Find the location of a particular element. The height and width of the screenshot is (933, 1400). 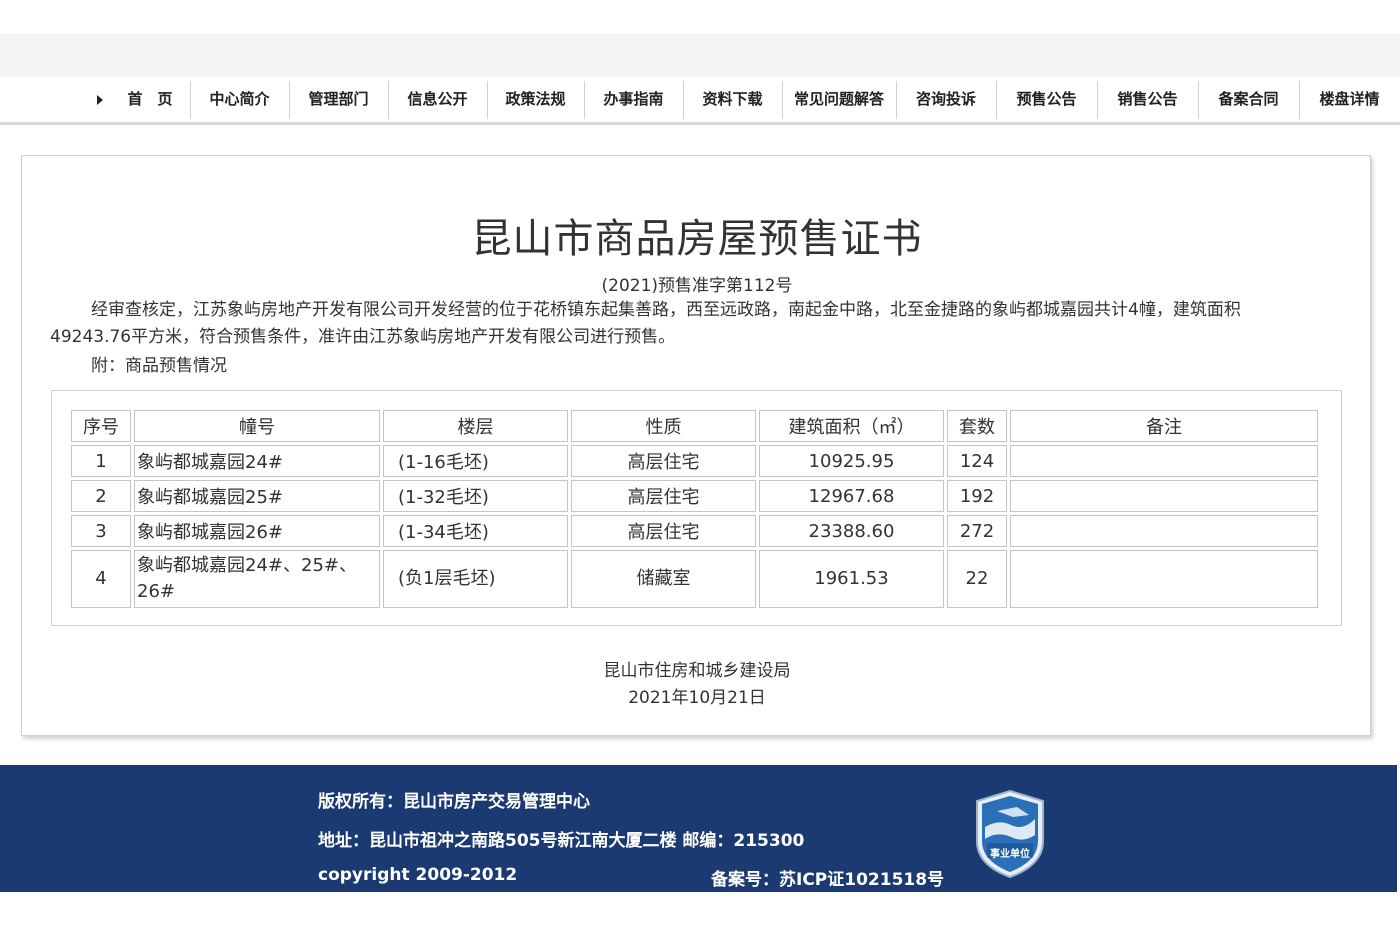

cell-building: 象屿都城嘉园24#、25#、26# is located at coordinates (257, 579).